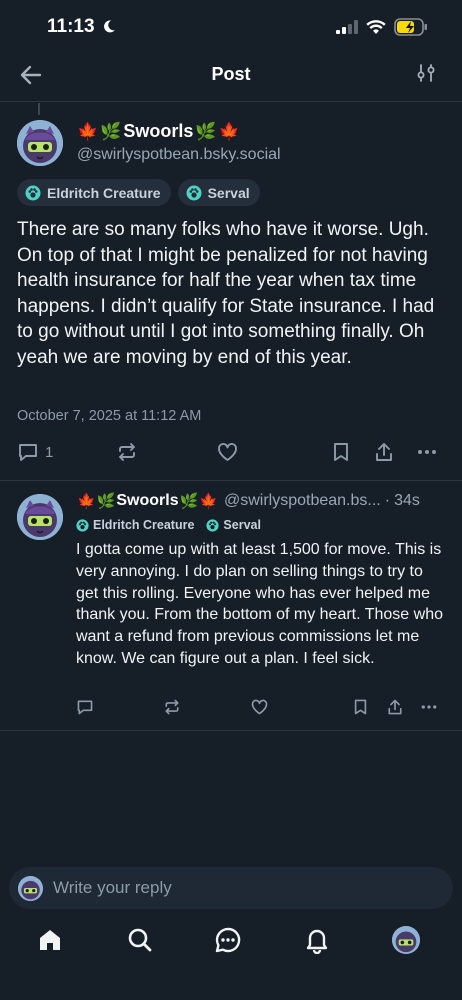 The height and width of the screenshot is (1000, 462). Describe the element at coordinates (49, 452) in the screenshot. I see `reply-count: 1` at that location.